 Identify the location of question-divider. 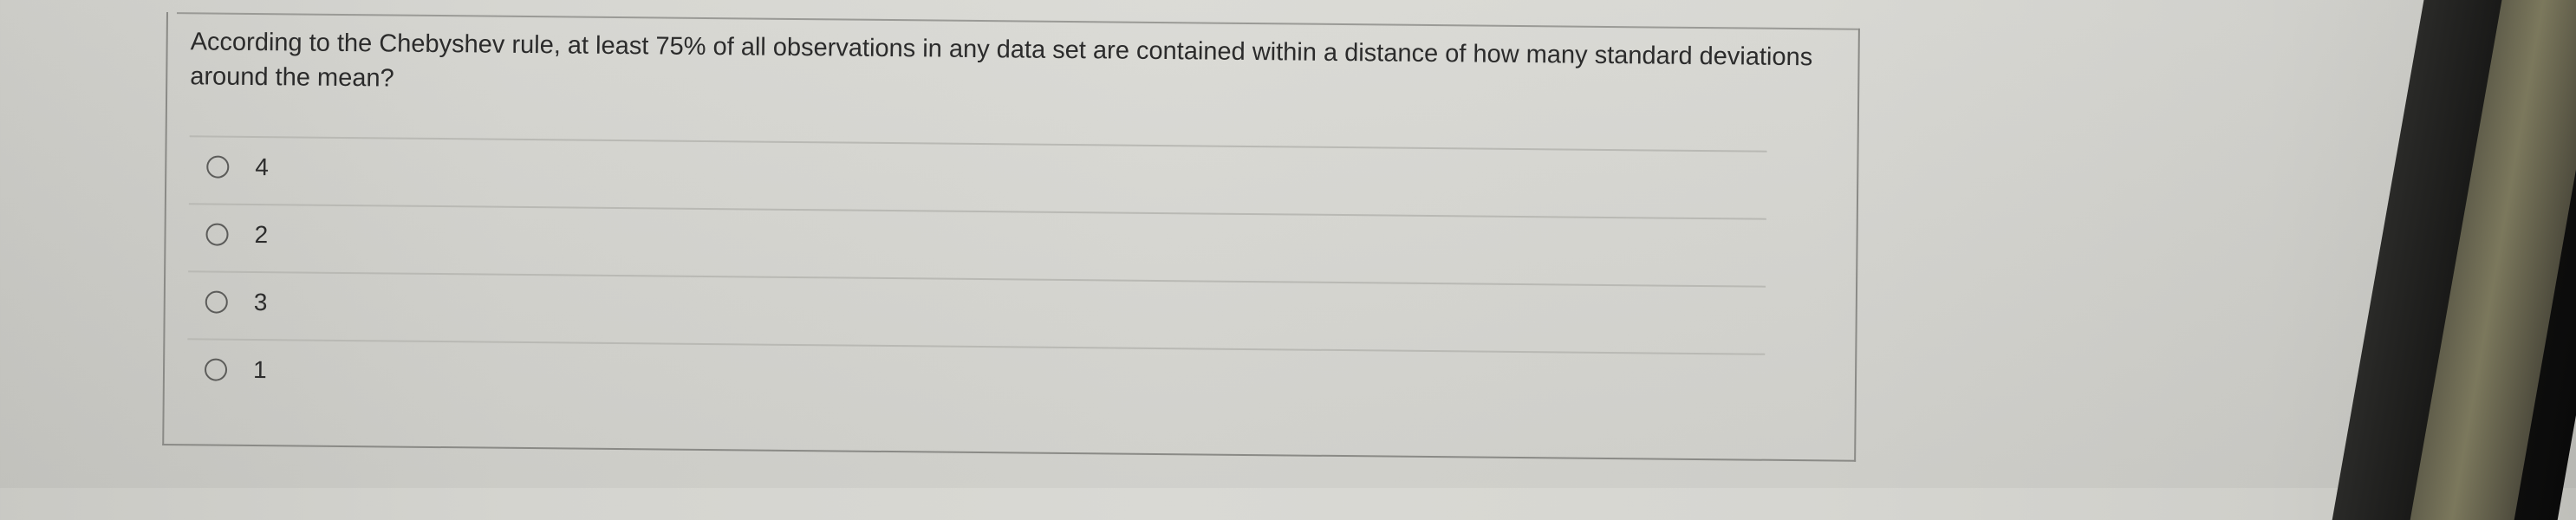
(978, 144).